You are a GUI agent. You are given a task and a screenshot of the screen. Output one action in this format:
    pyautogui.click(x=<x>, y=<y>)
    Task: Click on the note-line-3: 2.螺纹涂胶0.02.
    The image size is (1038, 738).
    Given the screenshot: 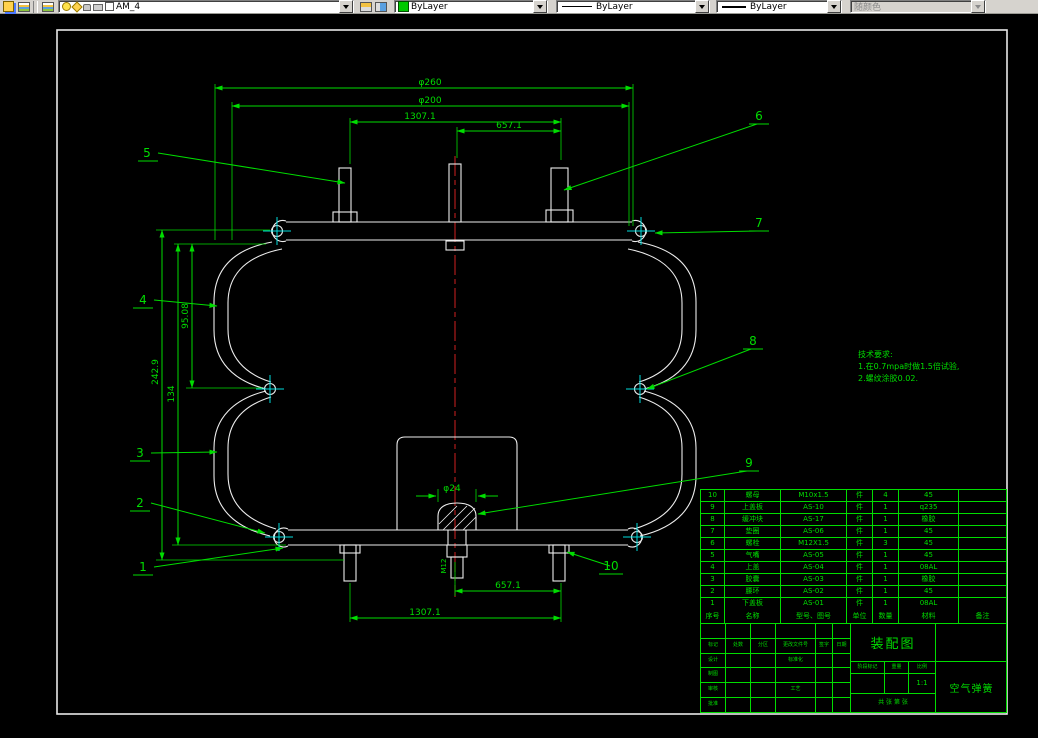 What is the action you would take?
    pyautogui.click(x=888, y=378)
    